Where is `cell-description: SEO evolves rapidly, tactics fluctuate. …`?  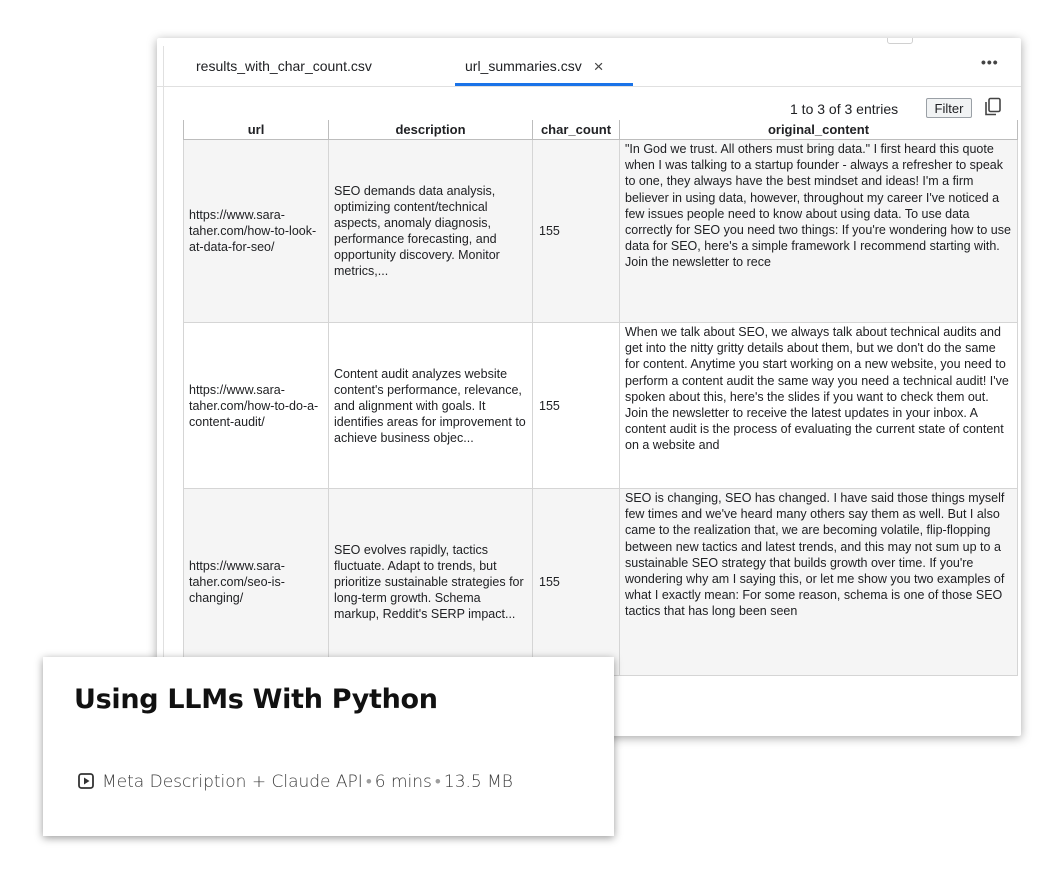 cell-description: SEO evolves rapidly, tactics fluctuate. … is located at coordinates (430, 582).